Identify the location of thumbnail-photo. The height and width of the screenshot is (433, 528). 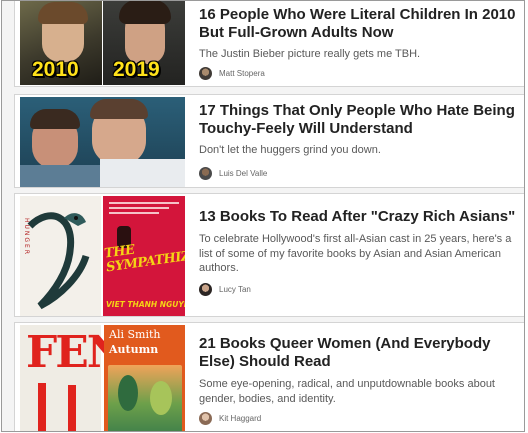
(102, 142).